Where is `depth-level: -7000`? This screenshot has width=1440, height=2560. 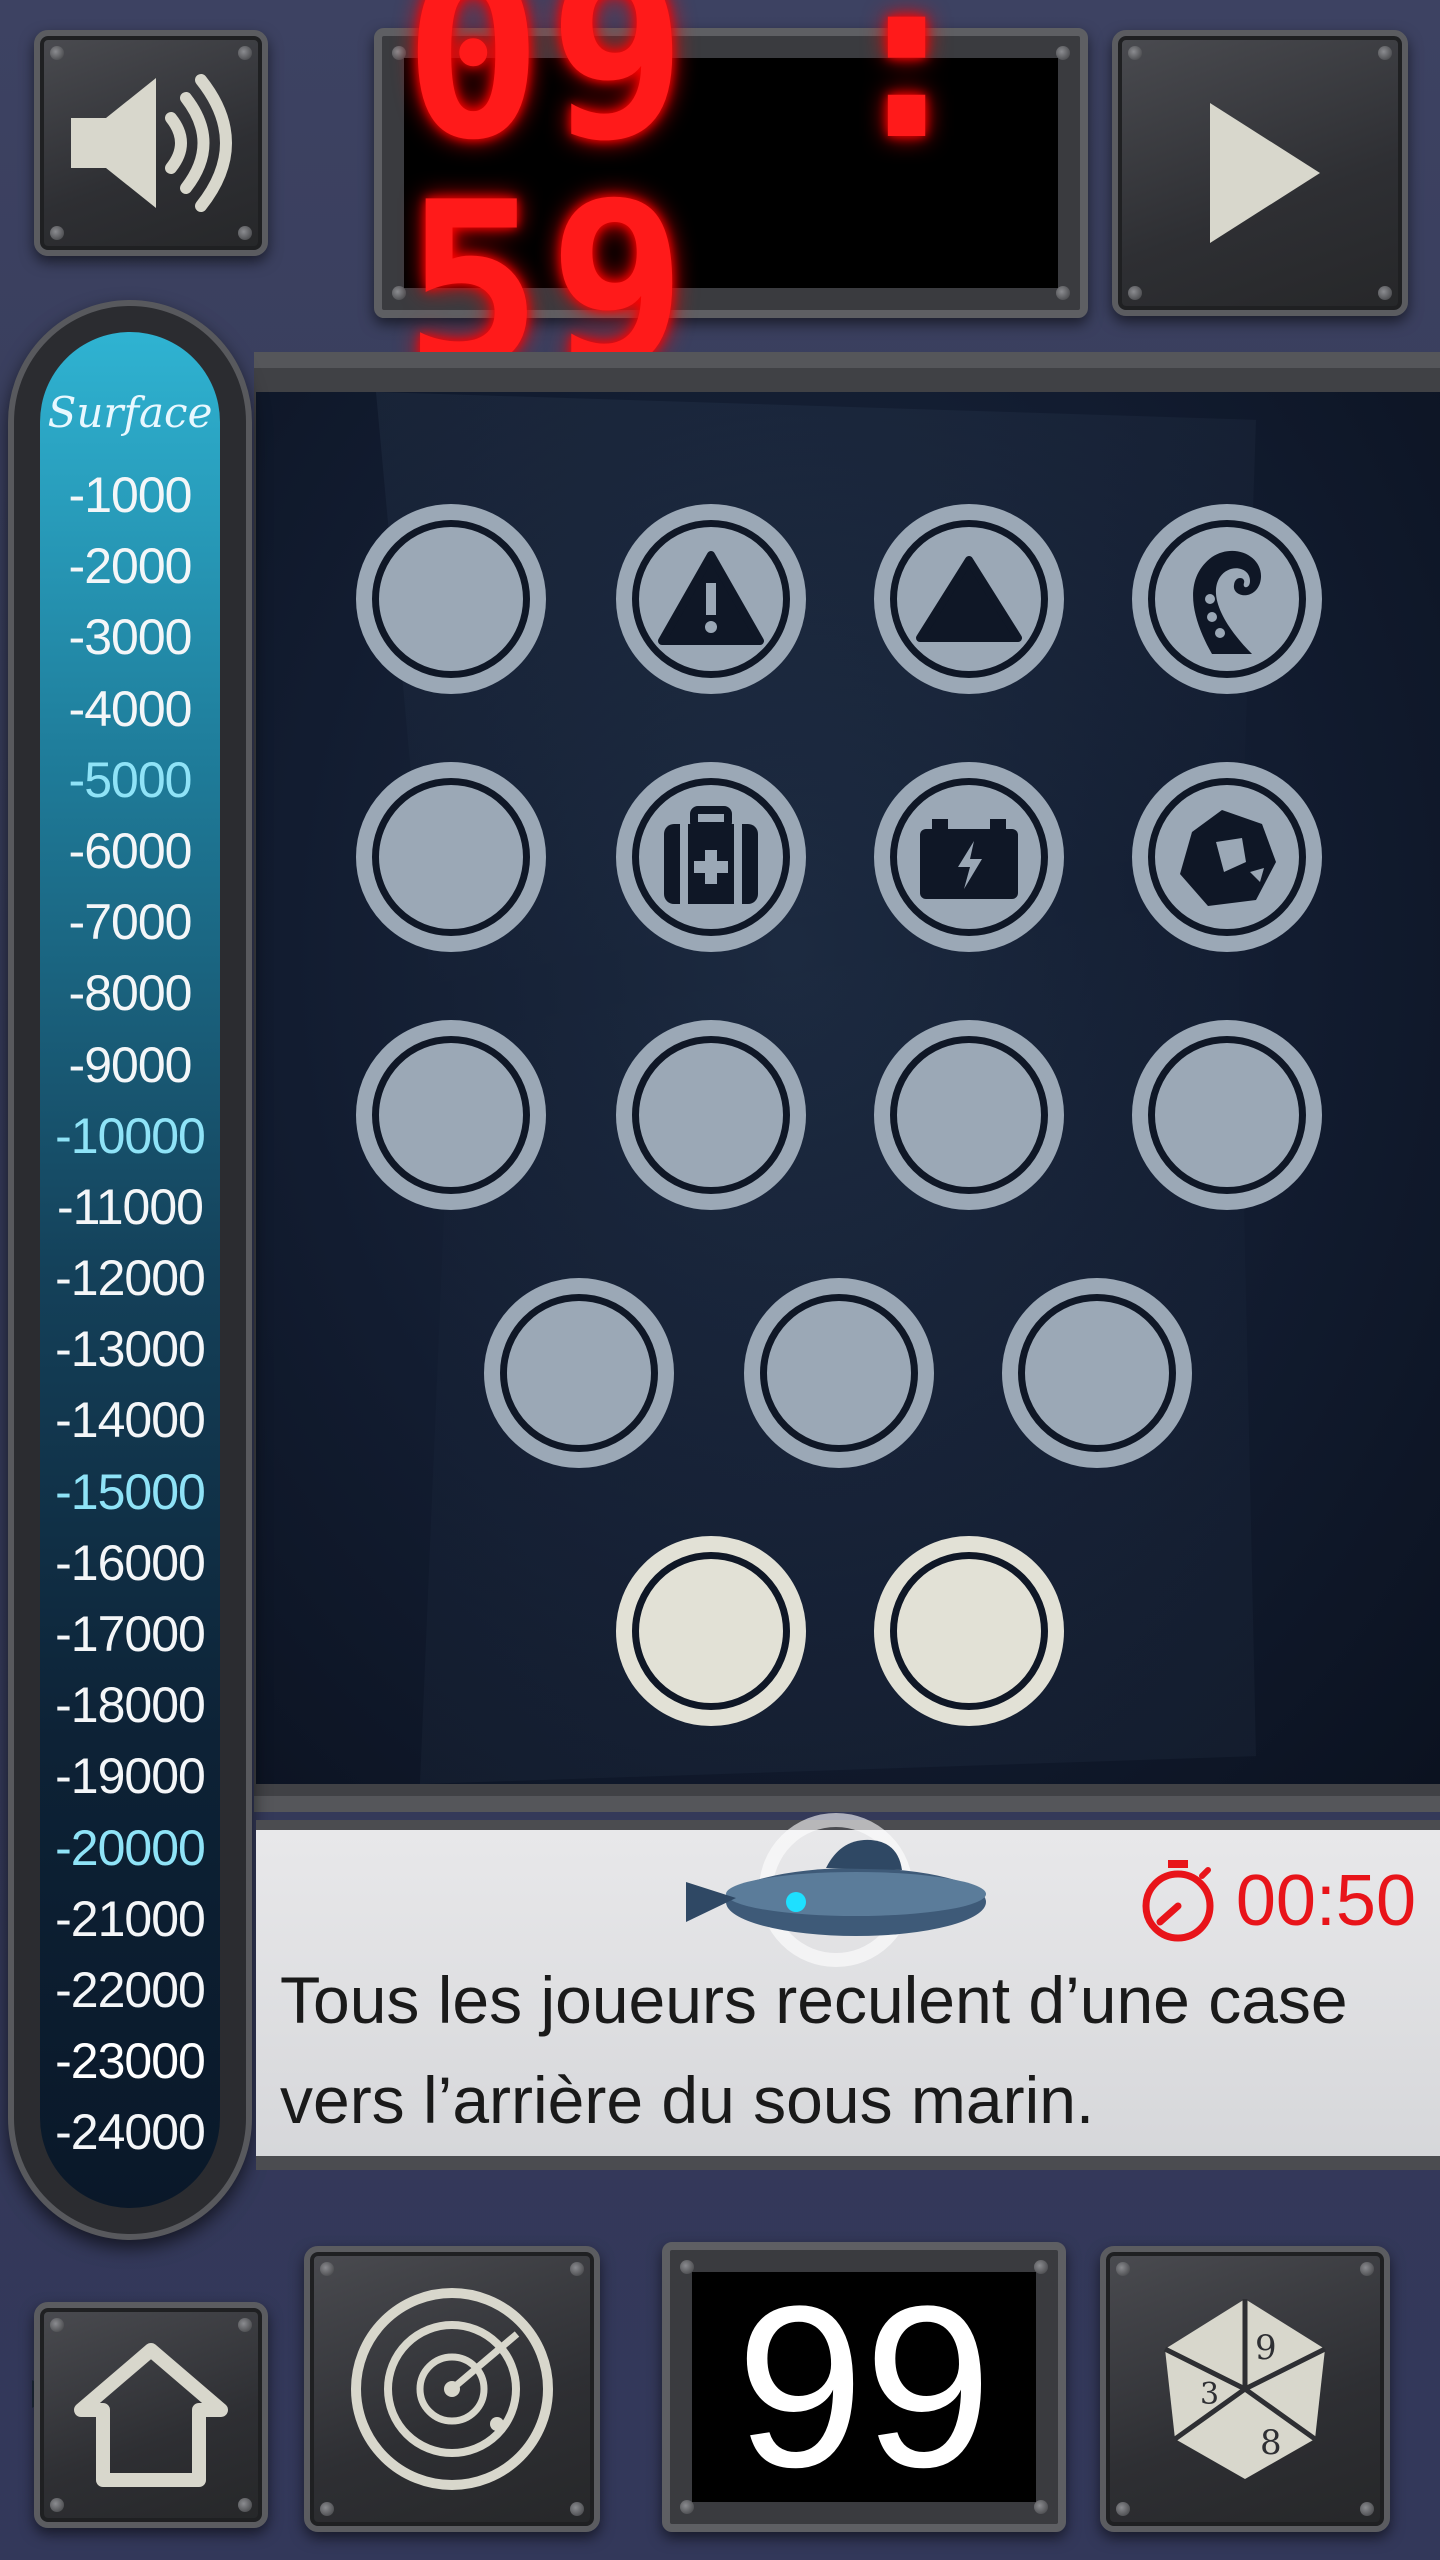 depth-level: -7000 is located at coordinates (130, 922).